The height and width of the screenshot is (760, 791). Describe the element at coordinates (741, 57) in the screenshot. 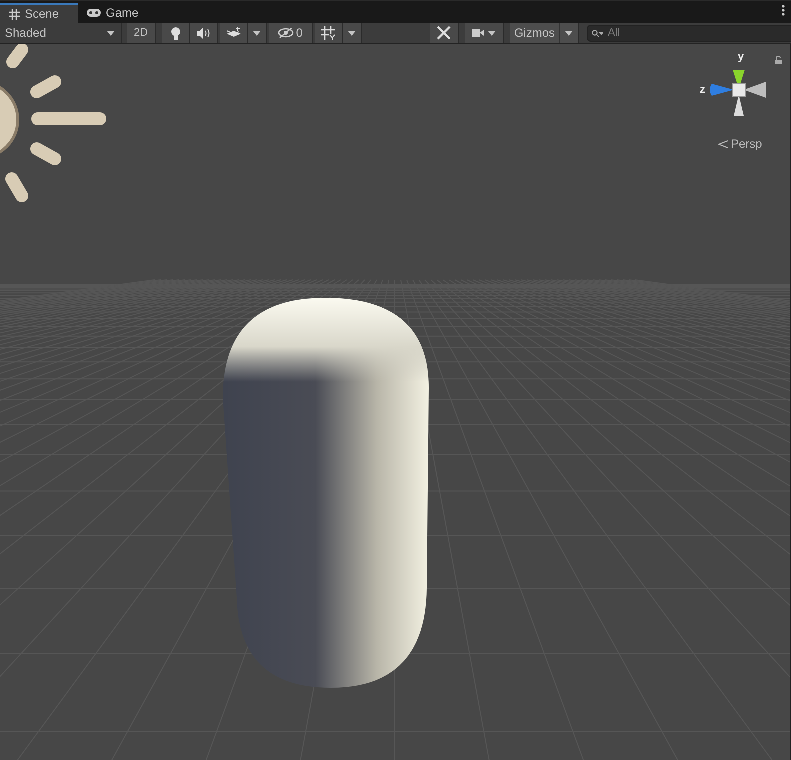

I see `axis-label: y` at that location.